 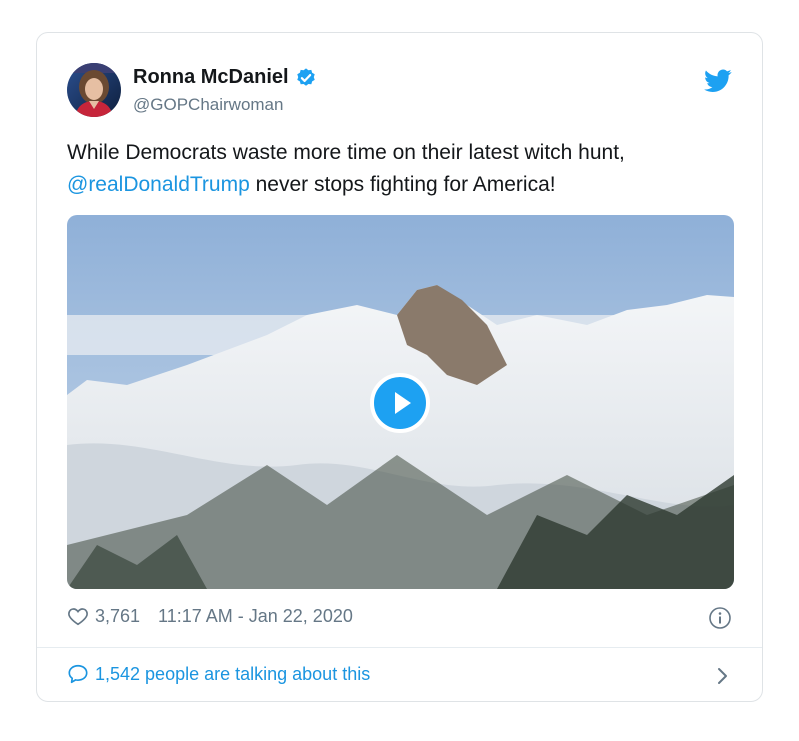 What do you see at coordinates (718, 81) in the screenshot?
I see `twitter-bird-icon` at bounding box center [718, 81].